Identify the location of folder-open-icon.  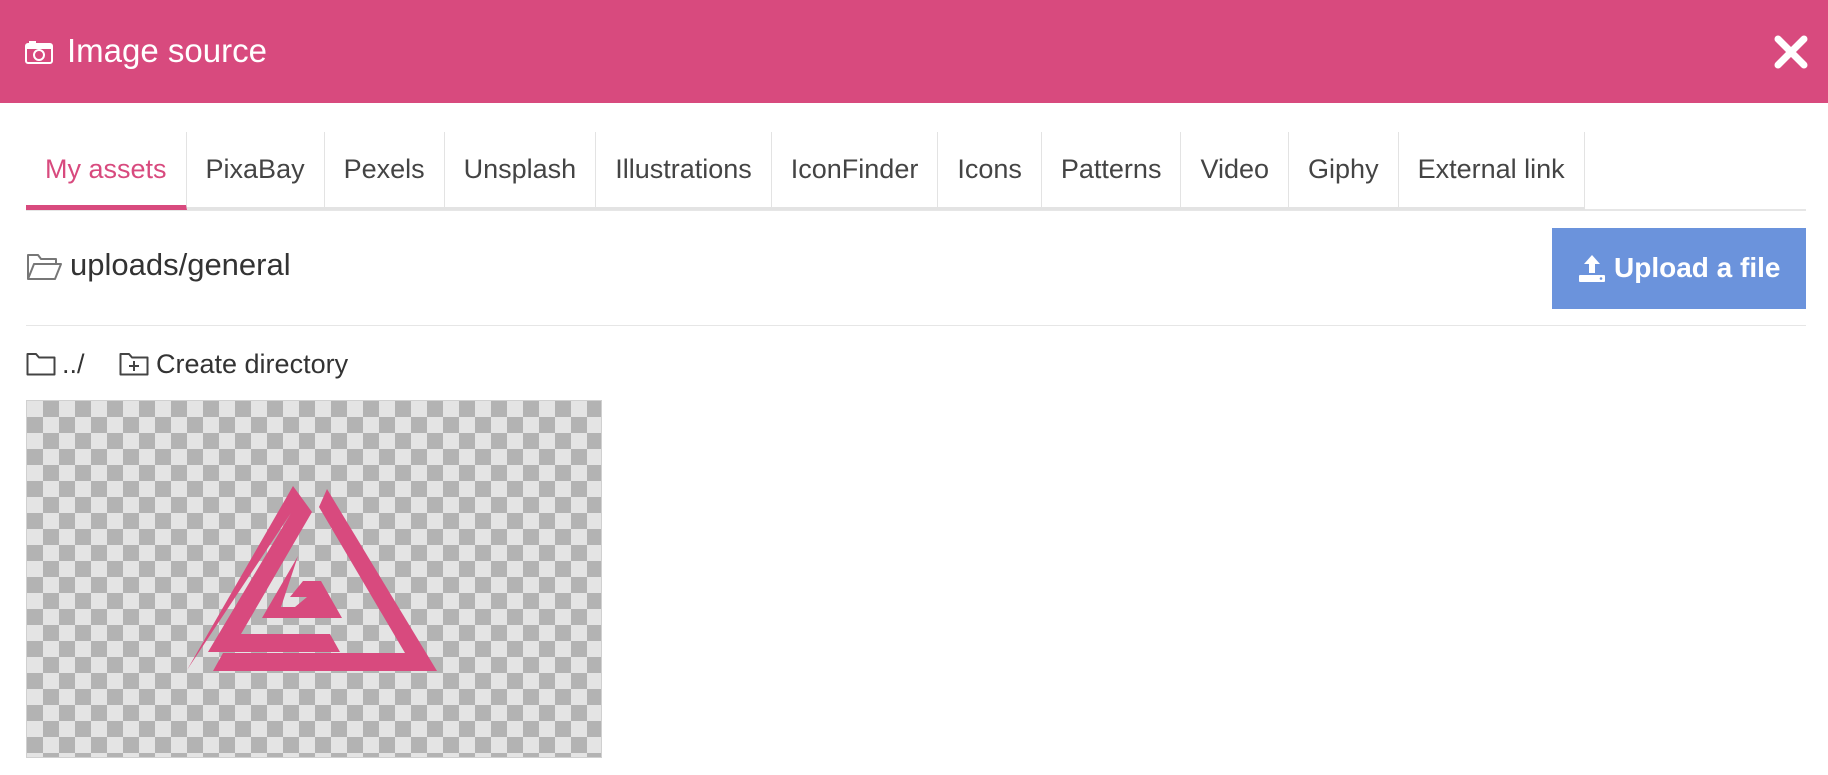
(44, 267).